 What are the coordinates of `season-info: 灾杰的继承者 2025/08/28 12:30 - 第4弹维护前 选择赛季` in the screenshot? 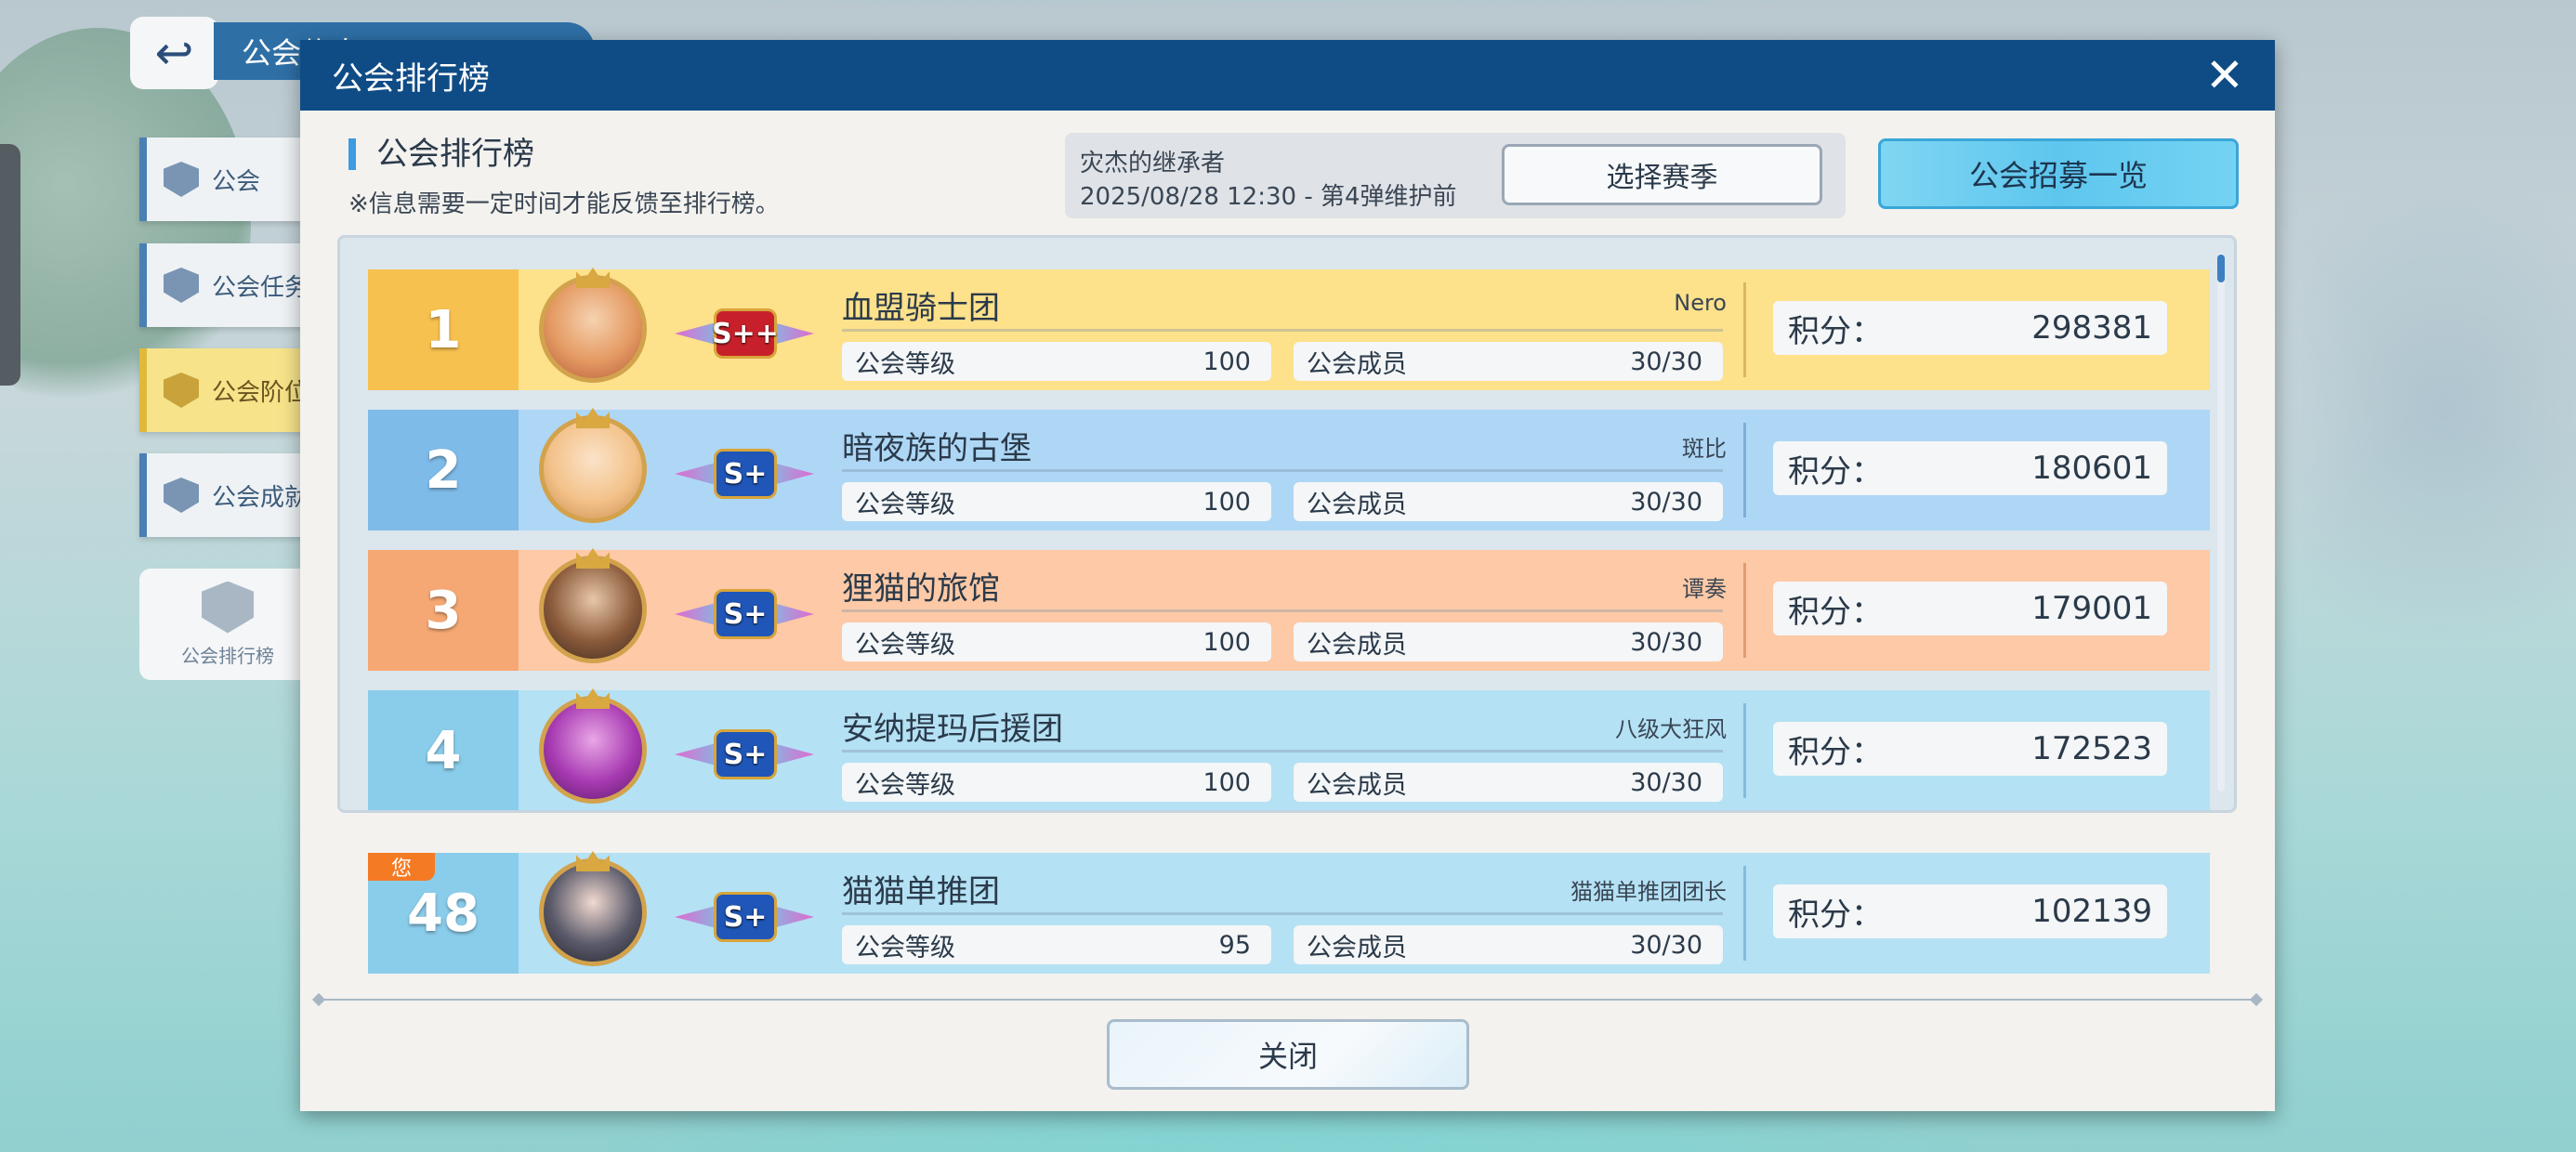 It's located at (1455, 175).